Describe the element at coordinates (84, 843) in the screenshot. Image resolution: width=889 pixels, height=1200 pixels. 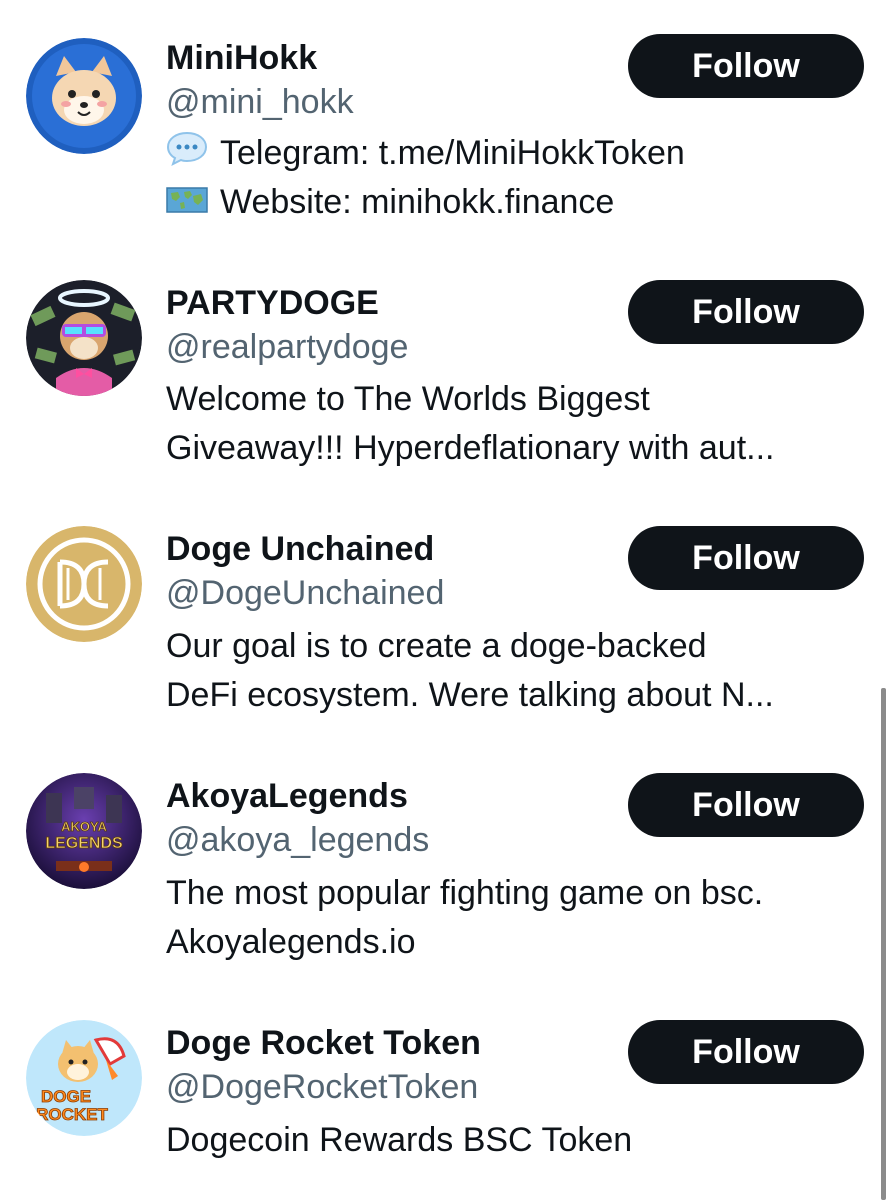
I see `avatar-logo-text: LEGENDS` at that location.